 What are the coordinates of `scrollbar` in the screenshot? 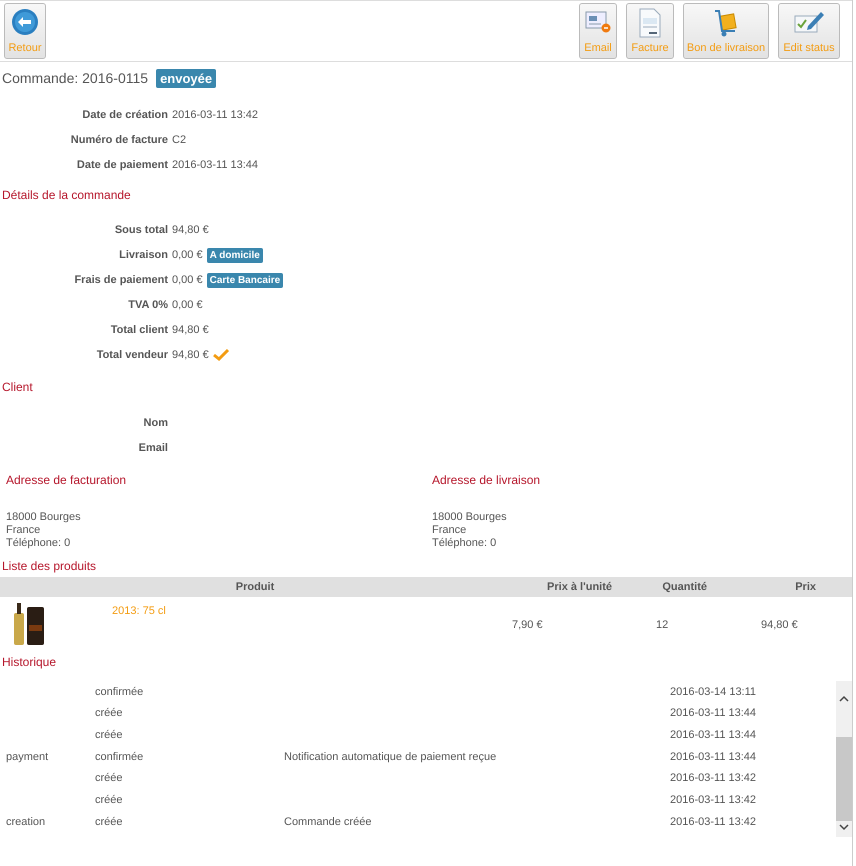 It's located at (844, 759).